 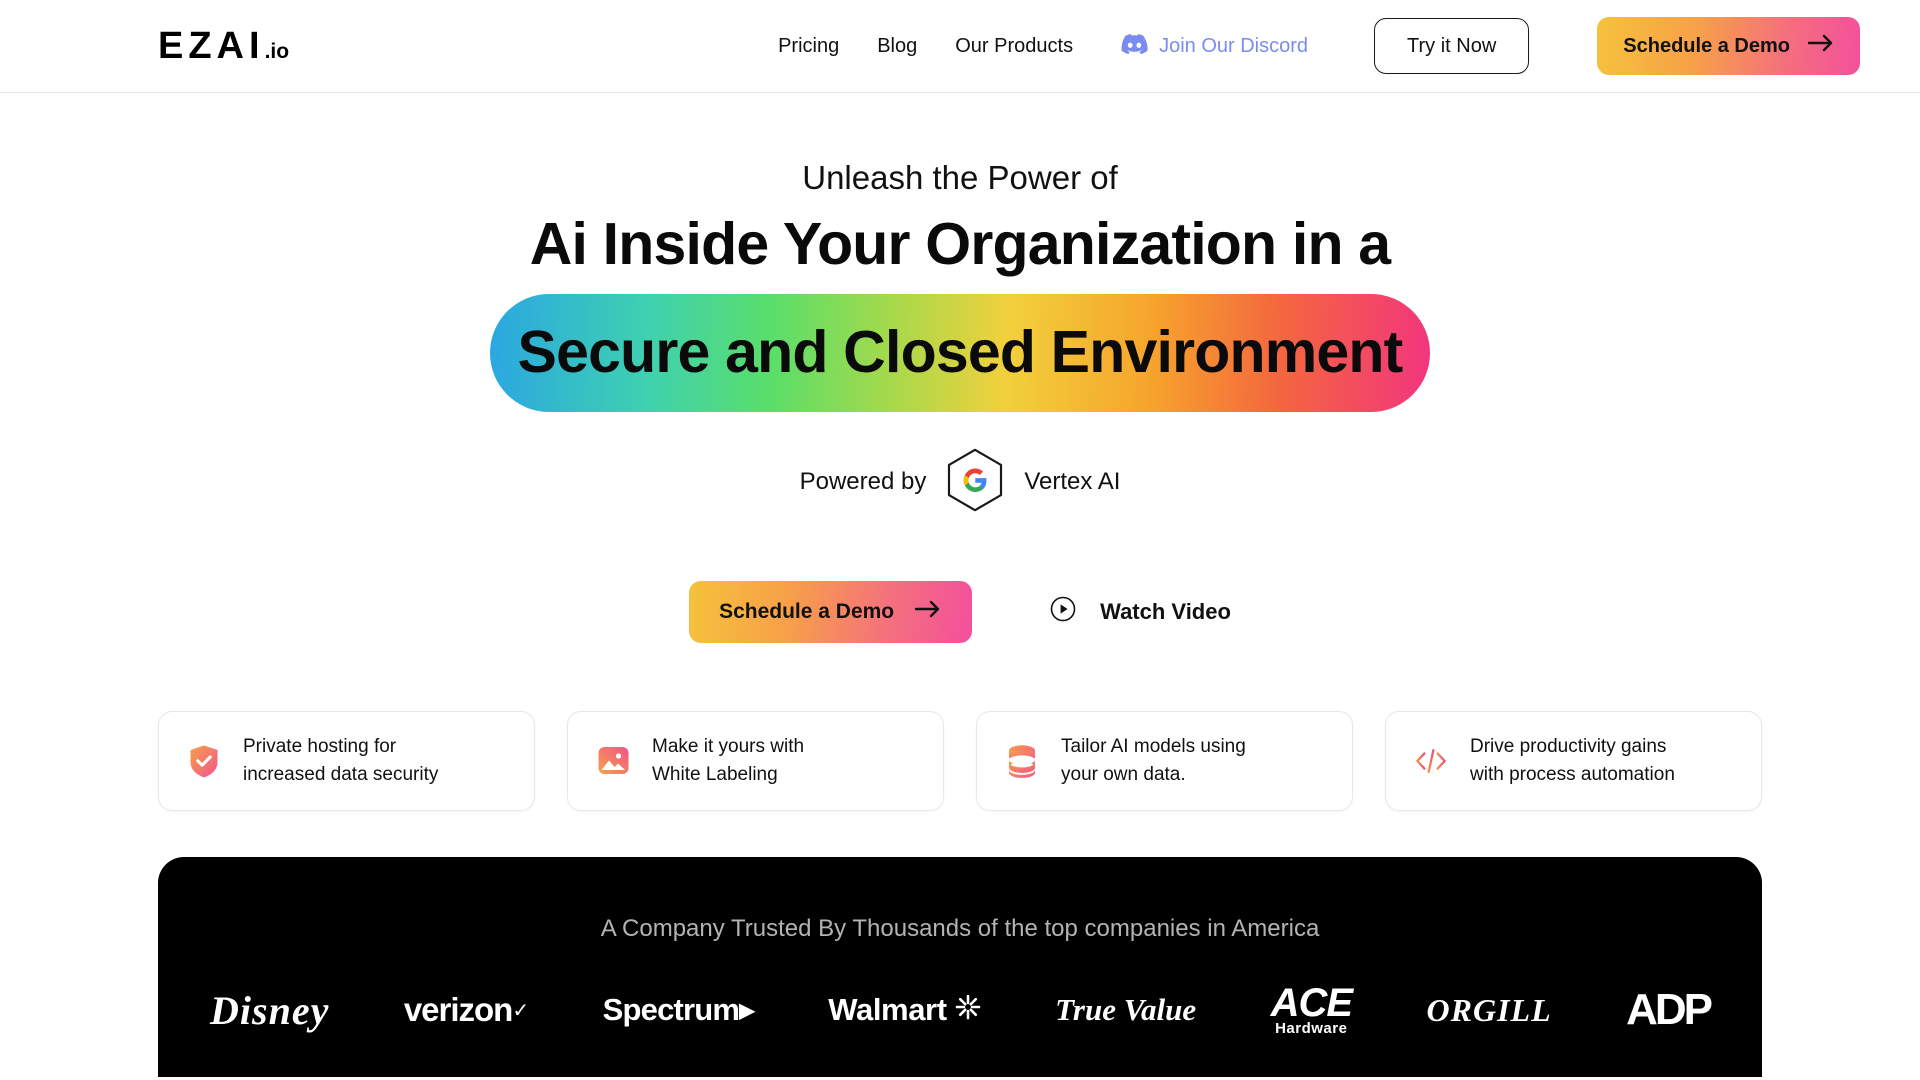 I want to click on logo-orgill: ORGILL, so click(x=1489, y=1009).